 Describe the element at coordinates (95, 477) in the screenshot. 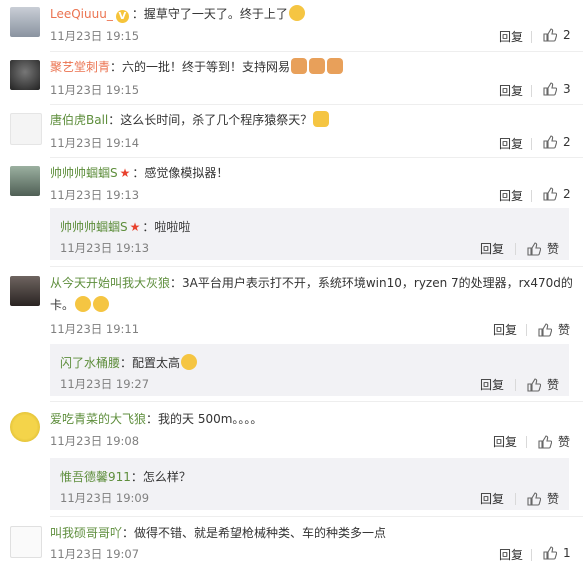

I see `username-link: 惟吾德馨911` at that location.